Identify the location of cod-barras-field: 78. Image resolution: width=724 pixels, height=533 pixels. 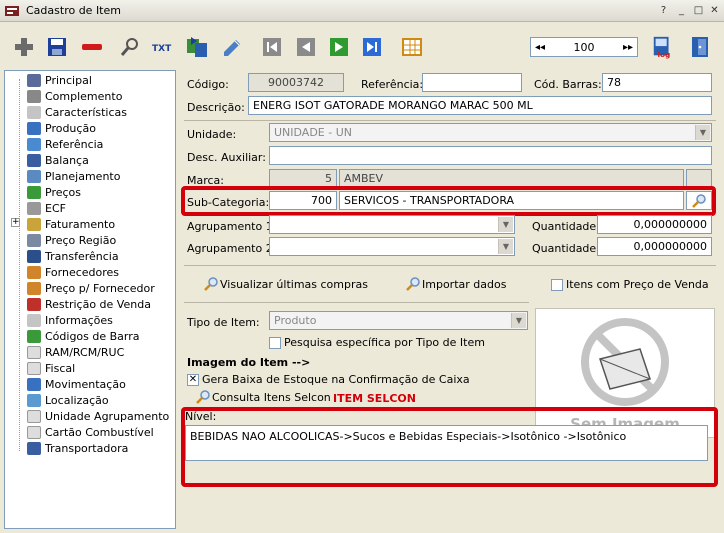
(657, 82).